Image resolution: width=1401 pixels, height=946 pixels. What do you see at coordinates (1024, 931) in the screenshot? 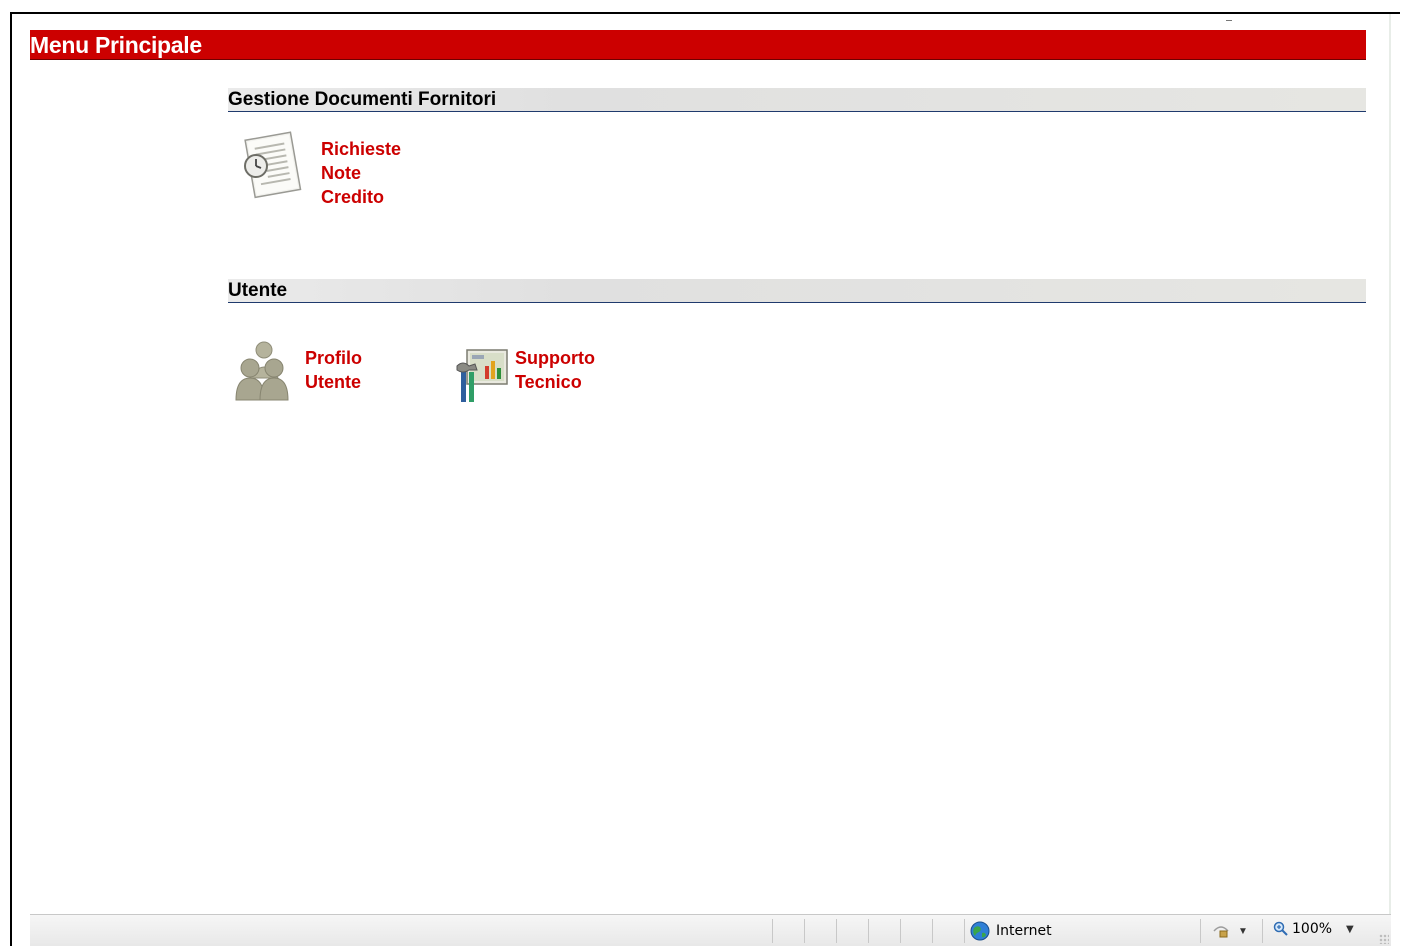
I see `zone-label: Internet` at bounding box center [1024, 931].